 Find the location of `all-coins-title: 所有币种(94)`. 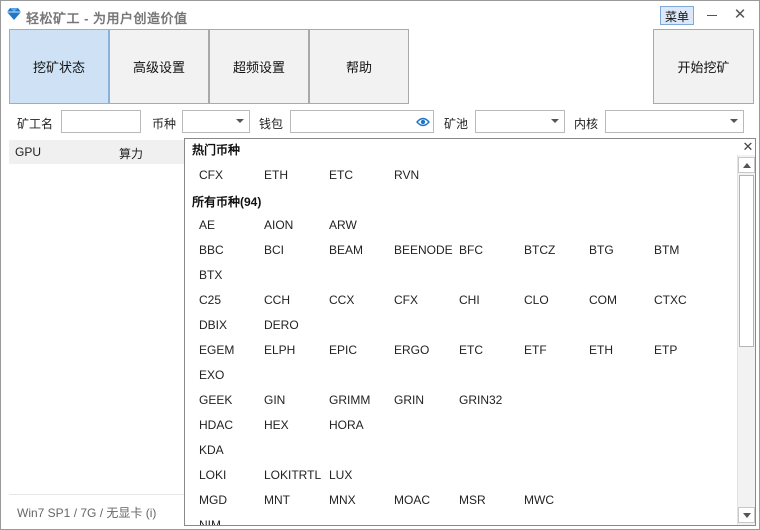

all-coins-title: 所有币种(94) is located at coordinates (227, 202).